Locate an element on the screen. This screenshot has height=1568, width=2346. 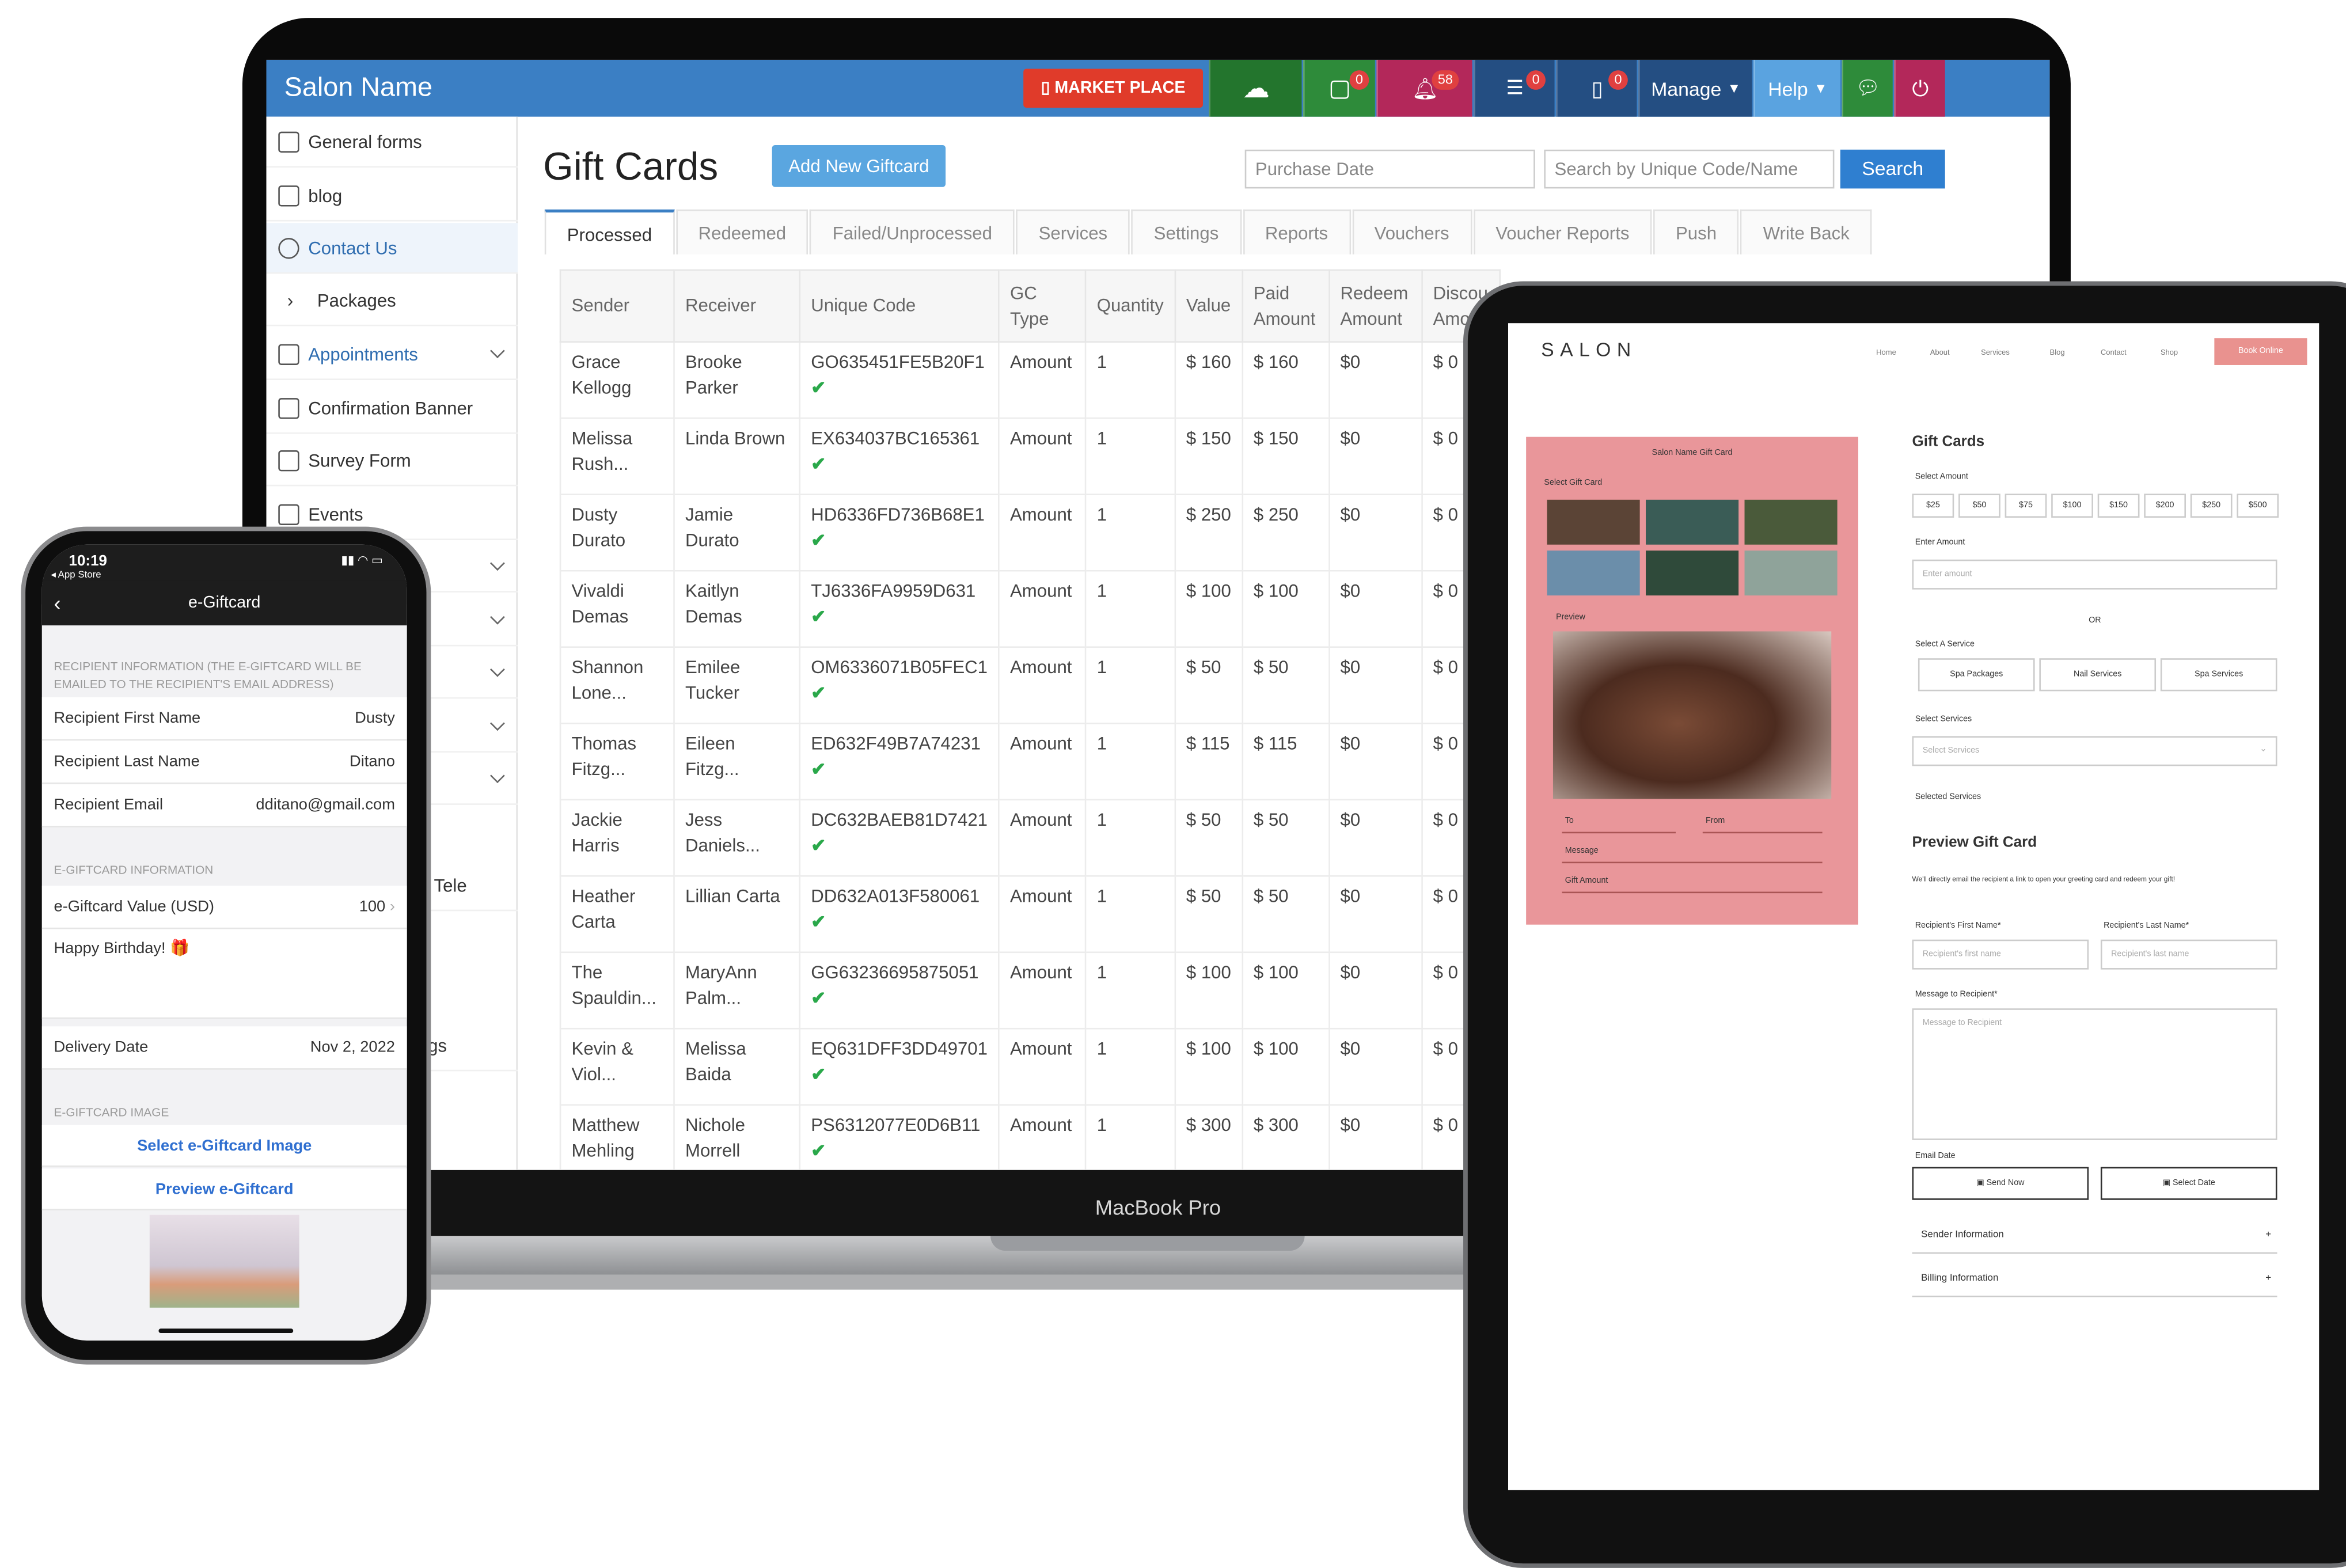
amount-option-button: $100 is located at coordinates (2072, 505).